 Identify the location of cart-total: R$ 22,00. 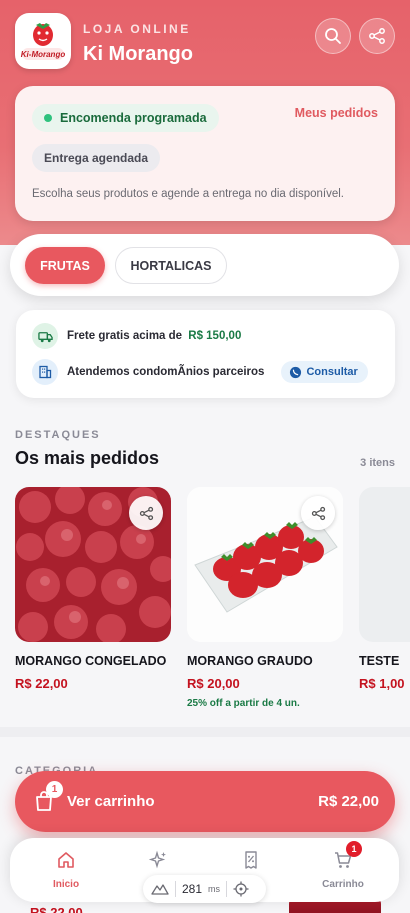
(348, 801).